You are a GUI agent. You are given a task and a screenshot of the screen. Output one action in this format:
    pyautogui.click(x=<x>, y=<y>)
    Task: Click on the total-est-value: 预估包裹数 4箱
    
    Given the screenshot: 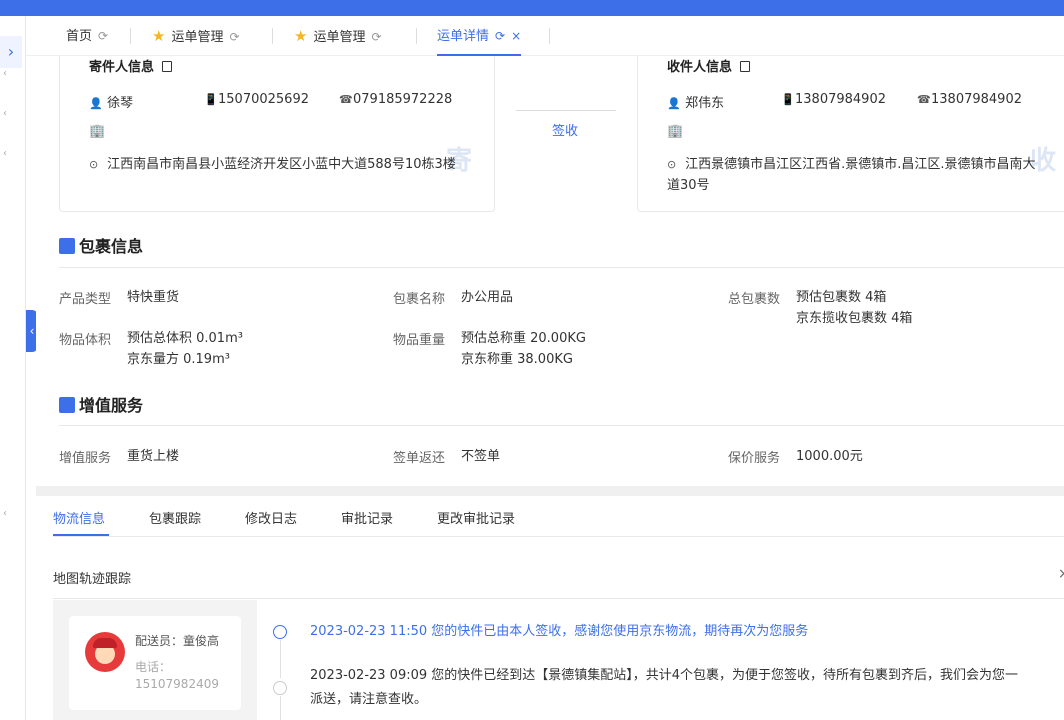 What is the action you would take?
    pyautogui.click(x=841, y=297)
    